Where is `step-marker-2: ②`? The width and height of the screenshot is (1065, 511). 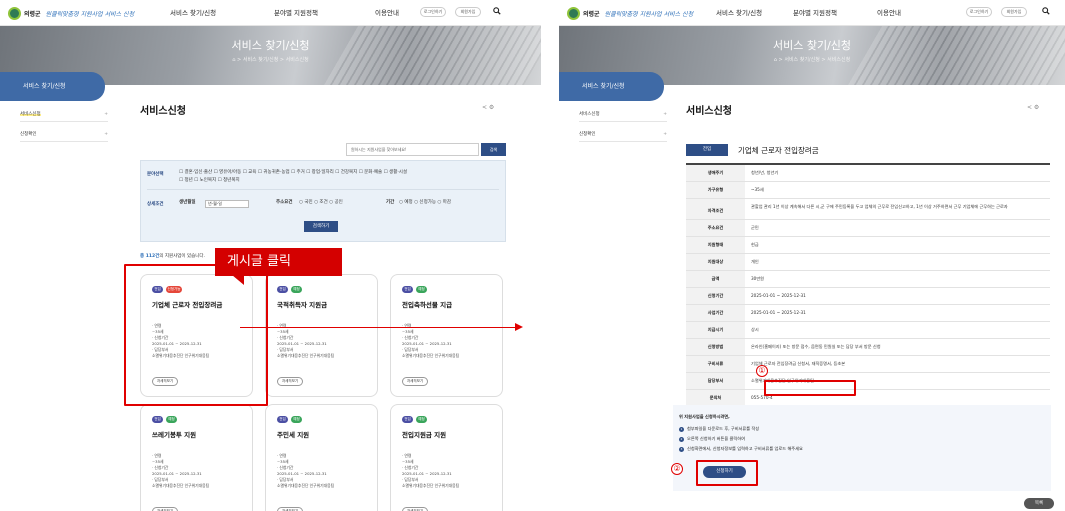
step-marker-2: ② is located at coordinates (677, 469).